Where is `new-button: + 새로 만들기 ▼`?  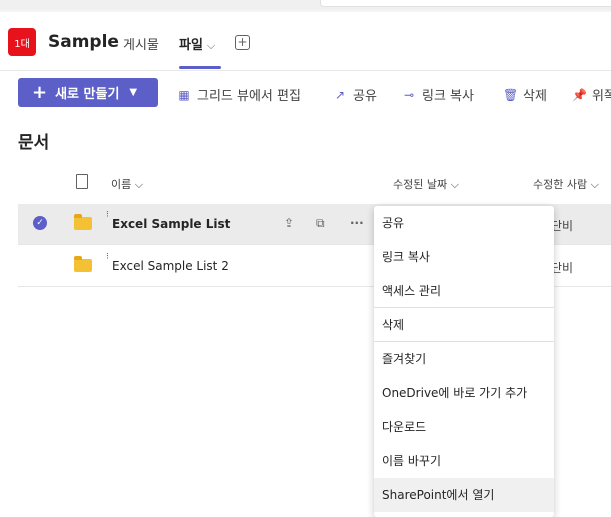 new-button: + 새로 만들기 ▼ is located at coordinates (88, 92).